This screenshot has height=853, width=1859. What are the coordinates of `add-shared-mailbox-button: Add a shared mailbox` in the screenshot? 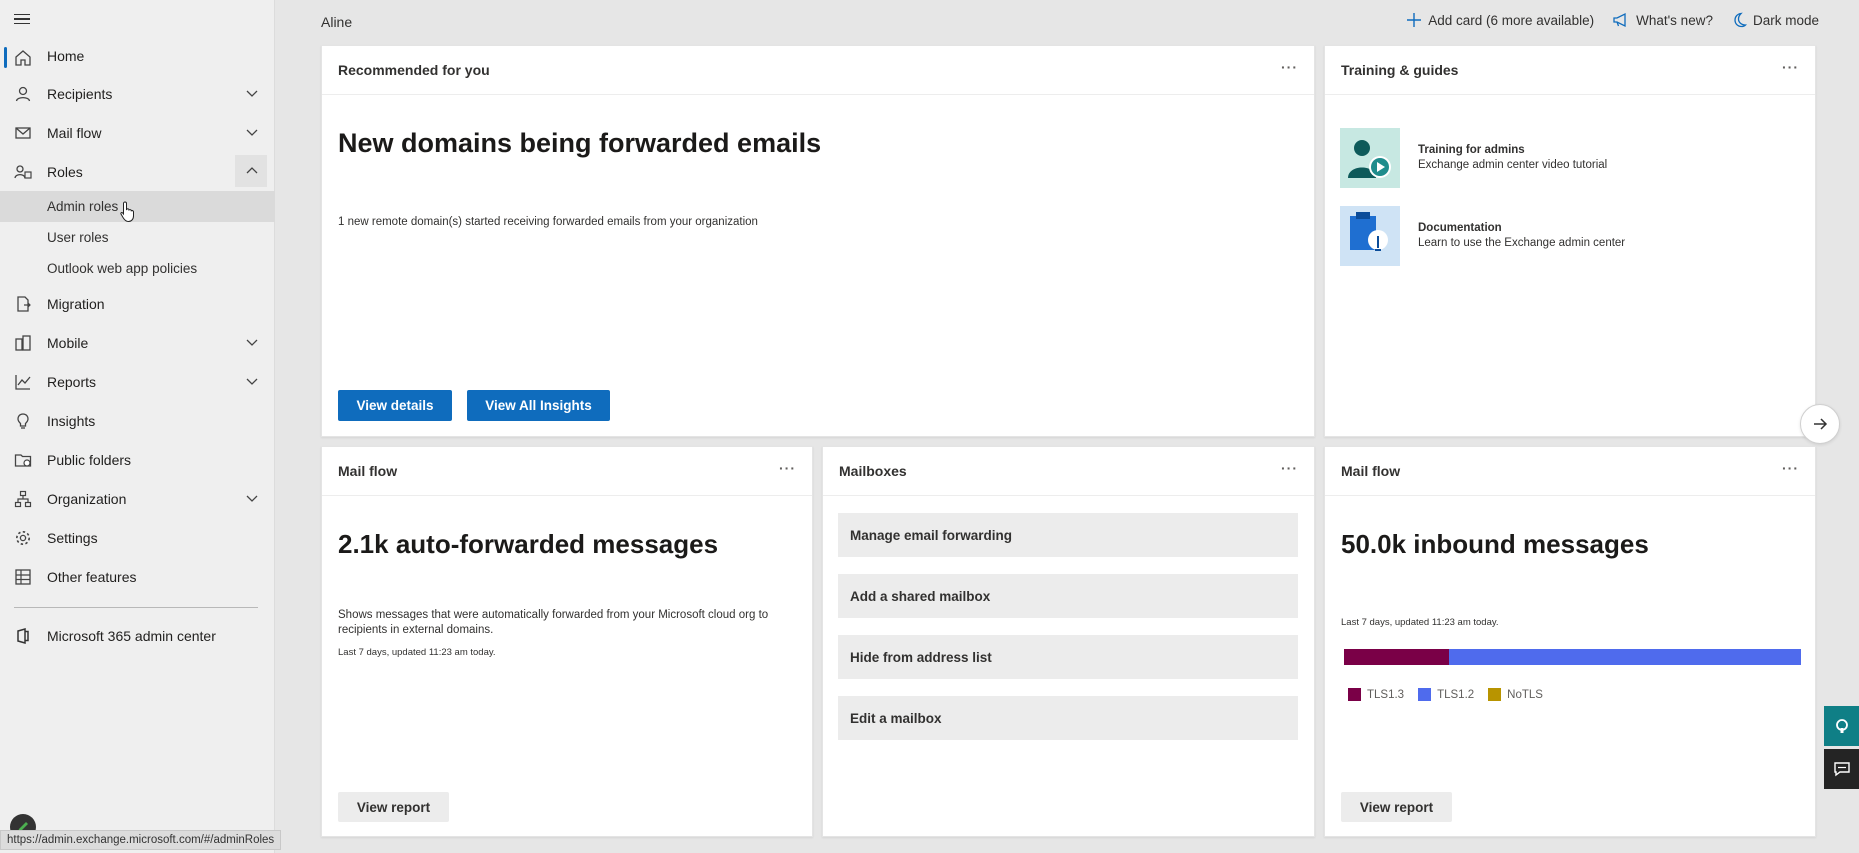 It's located at (1068, 596).